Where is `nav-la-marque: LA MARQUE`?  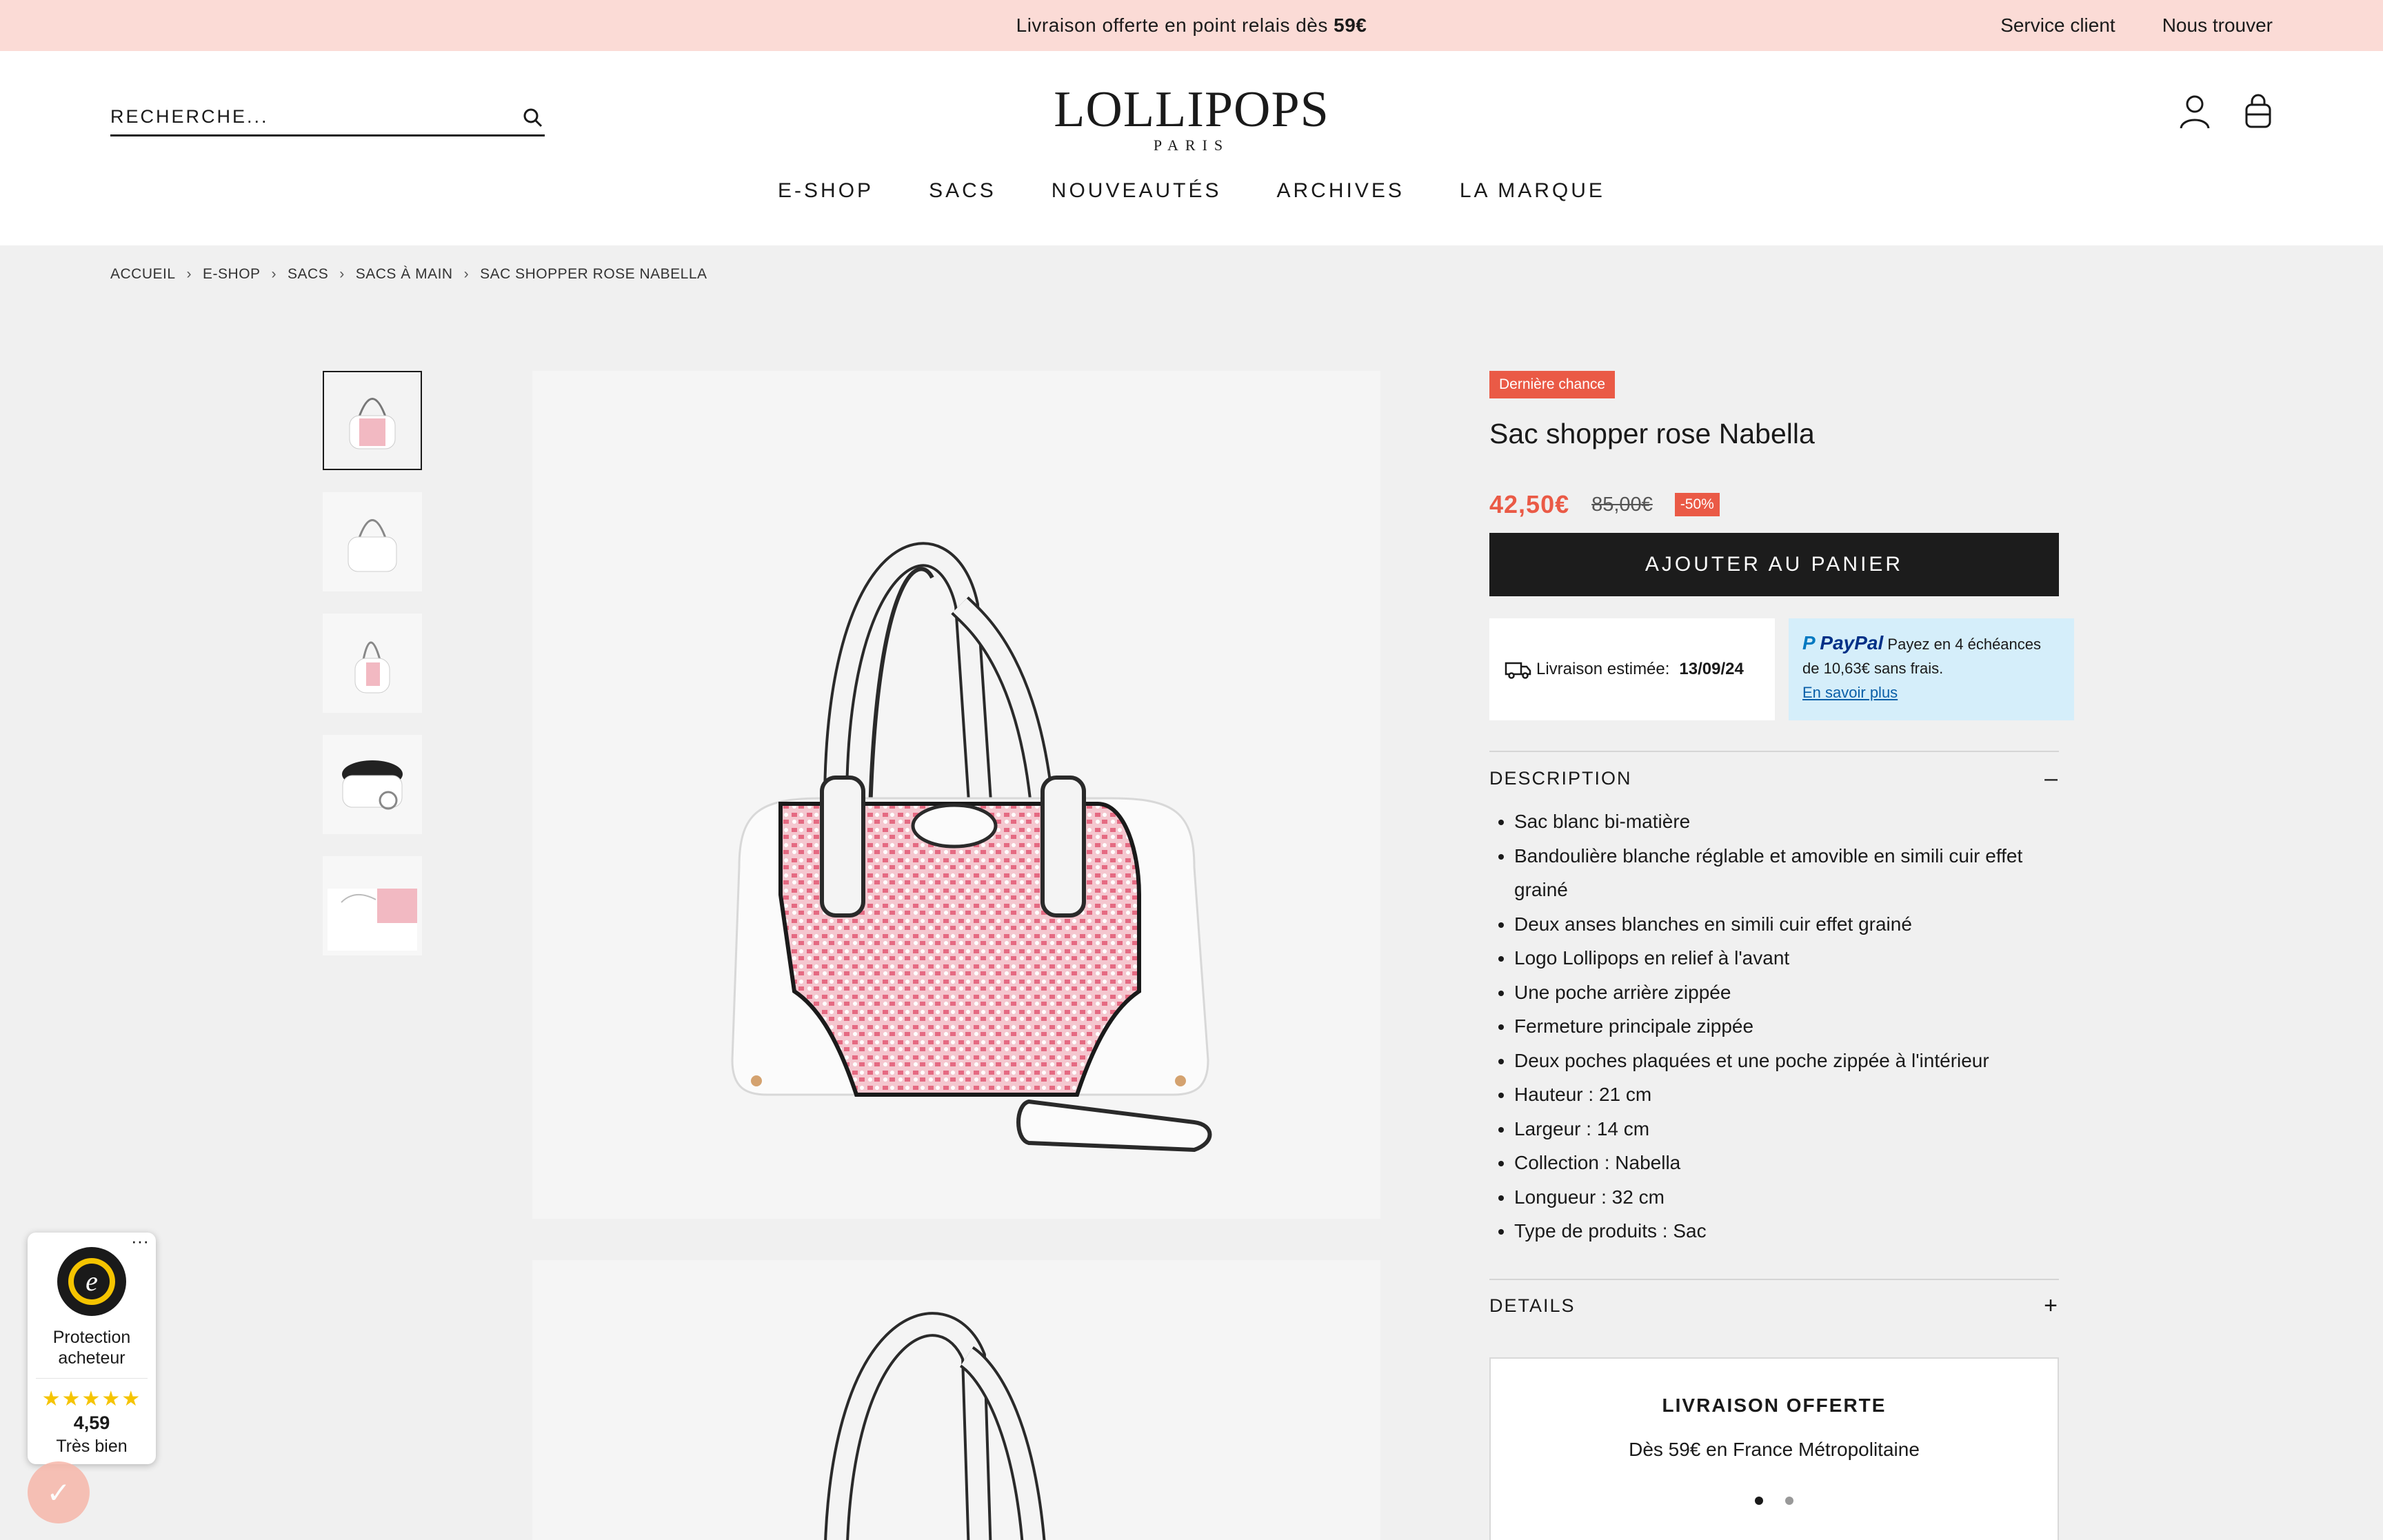 nav-la-marque: LA MARQUE is located at coordinates (1532, 191).